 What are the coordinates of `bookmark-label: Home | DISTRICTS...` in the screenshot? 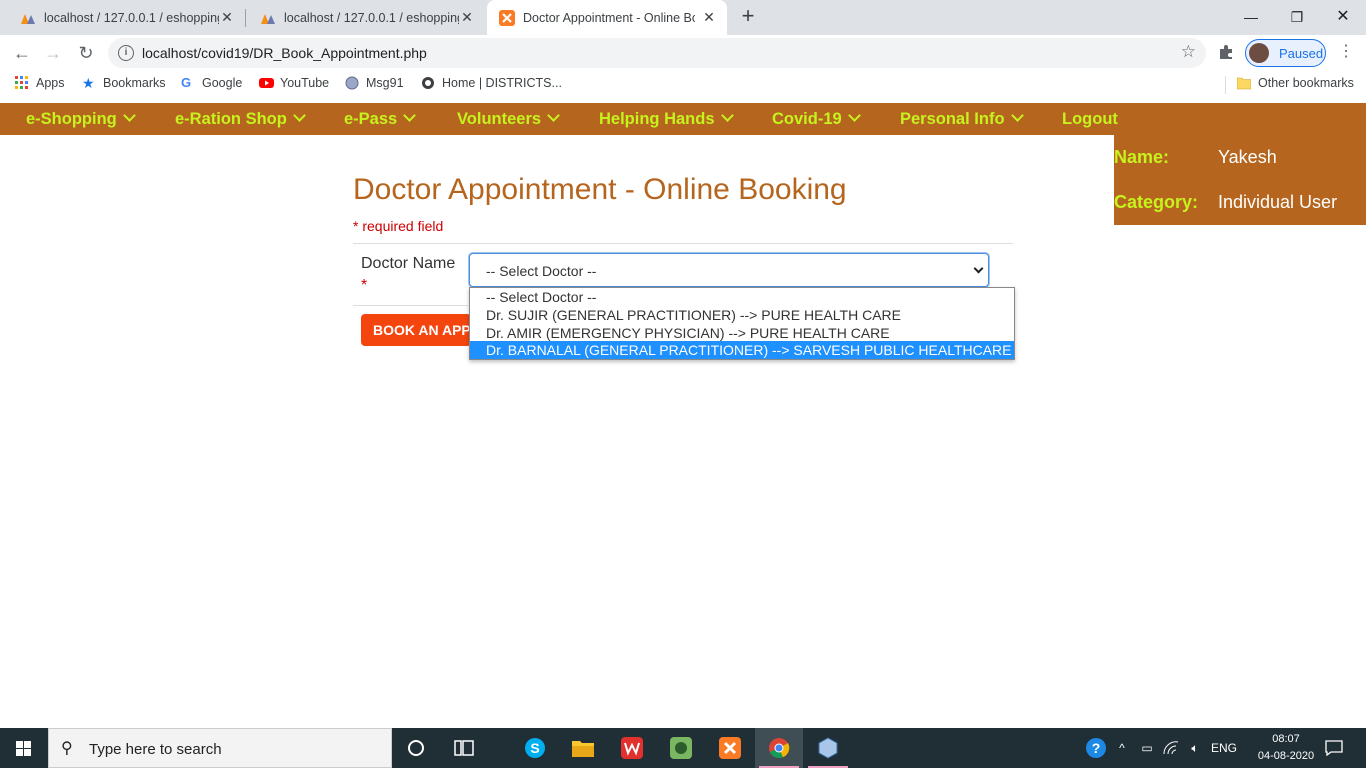 It's located at (502, 83).